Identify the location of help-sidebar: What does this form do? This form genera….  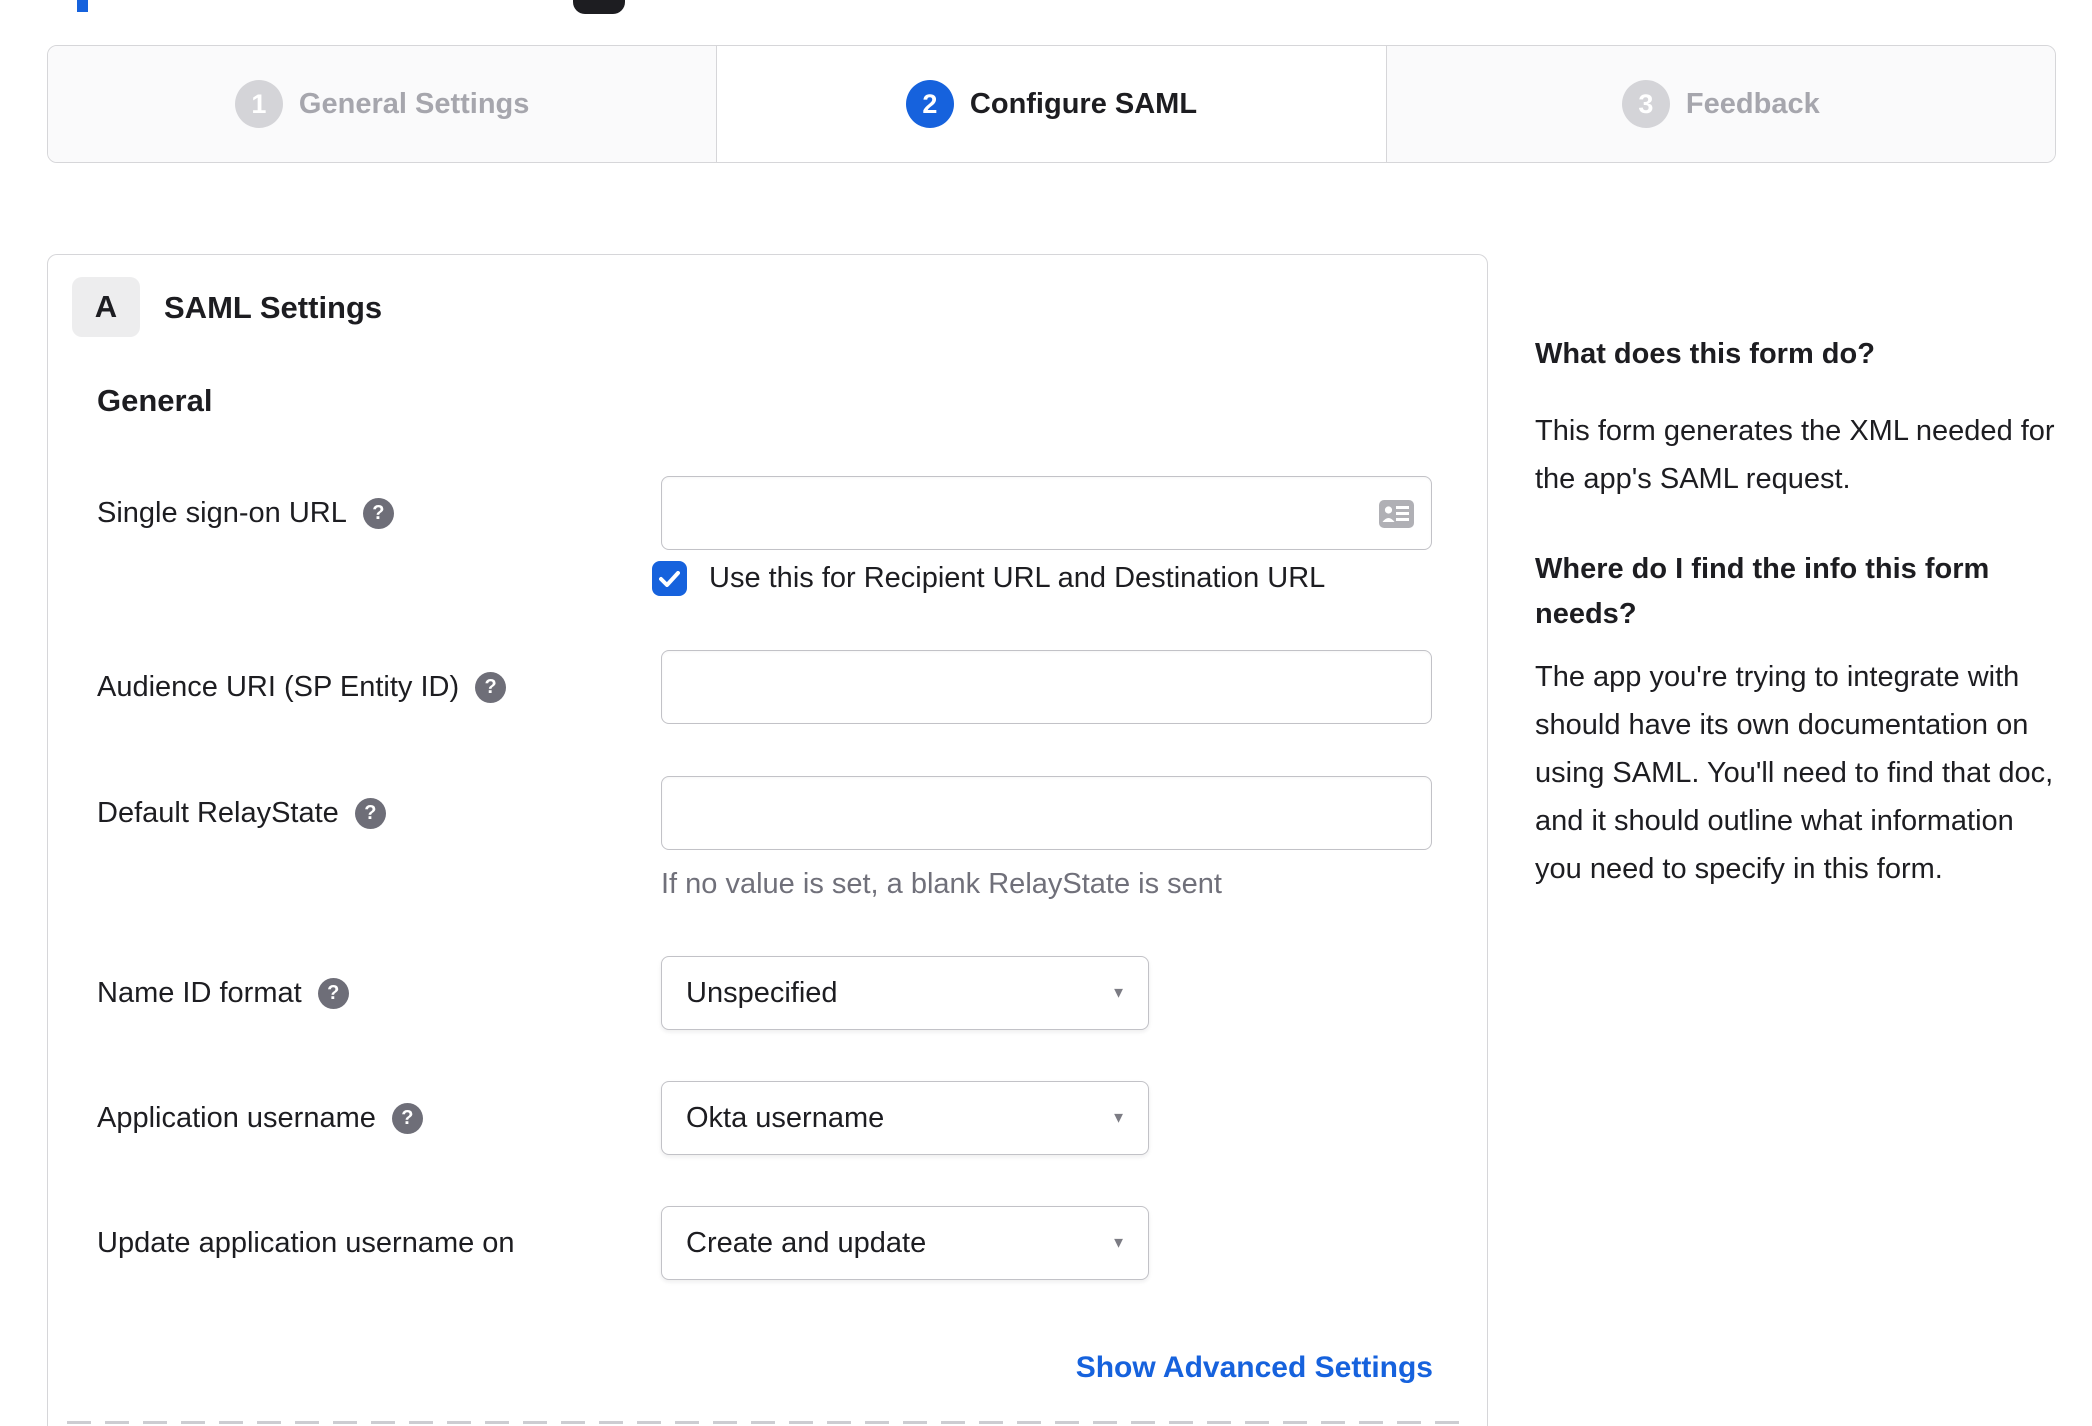
(1800, 612).